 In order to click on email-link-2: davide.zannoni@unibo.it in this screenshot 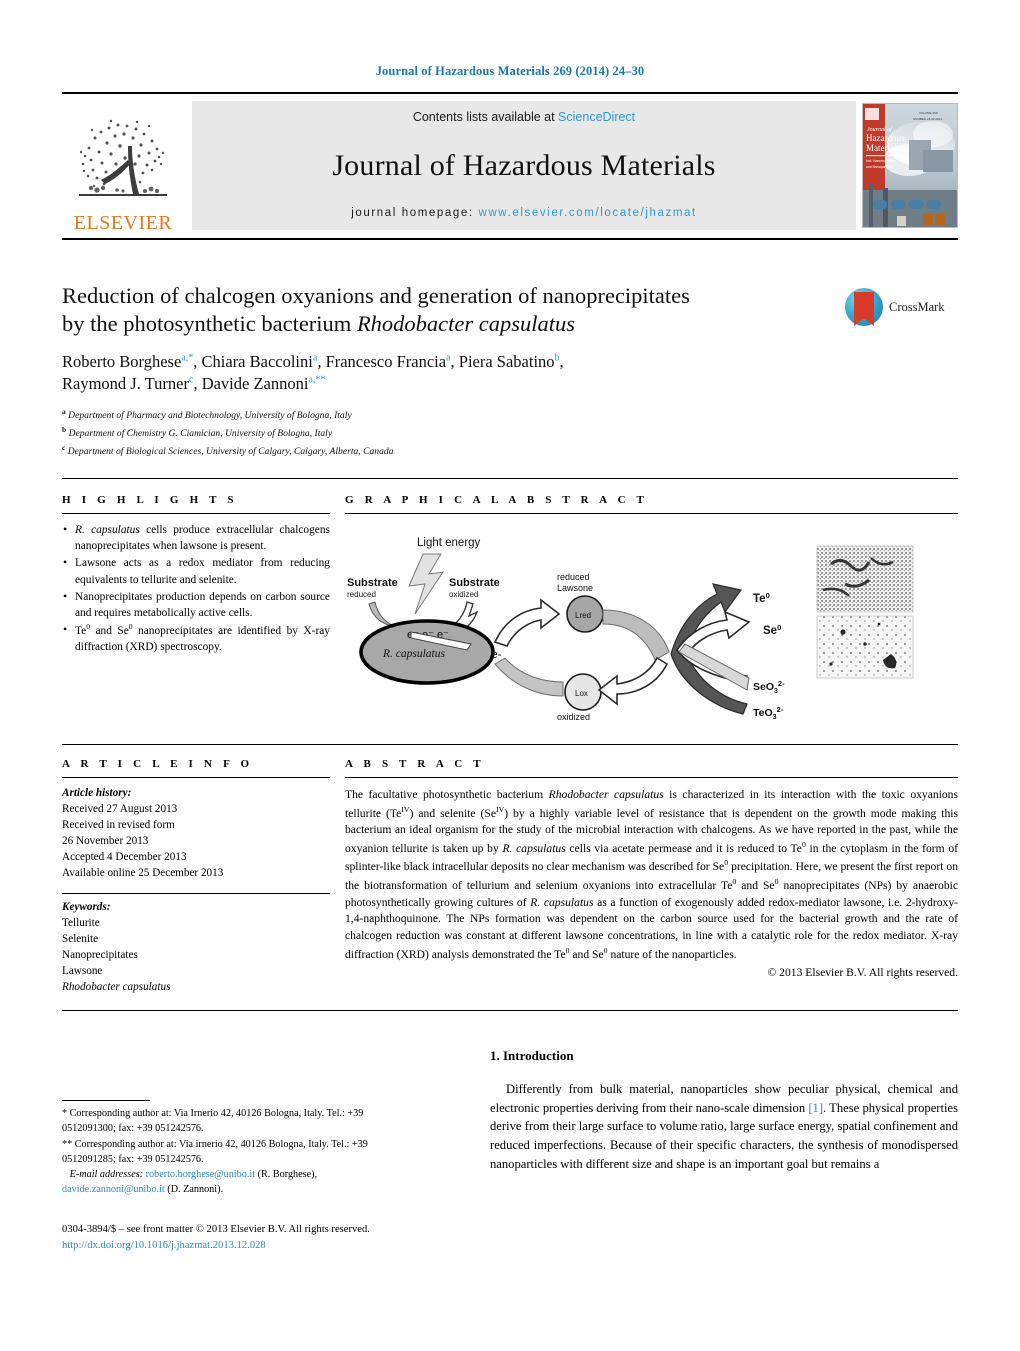, I will do `click(113, 1189)`.